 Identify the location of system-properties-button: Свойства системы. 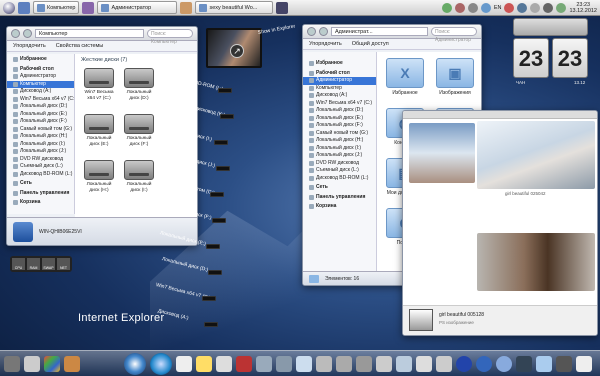
(80, 46).